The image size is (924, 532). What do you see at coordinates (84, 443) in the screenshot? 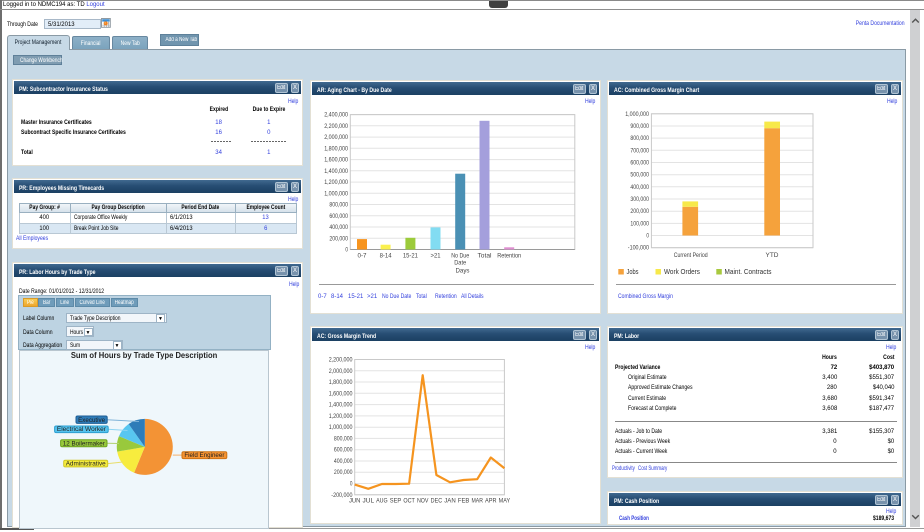
I see `svg-text: 12 Boilermaker` at bounding box center [84, 443].